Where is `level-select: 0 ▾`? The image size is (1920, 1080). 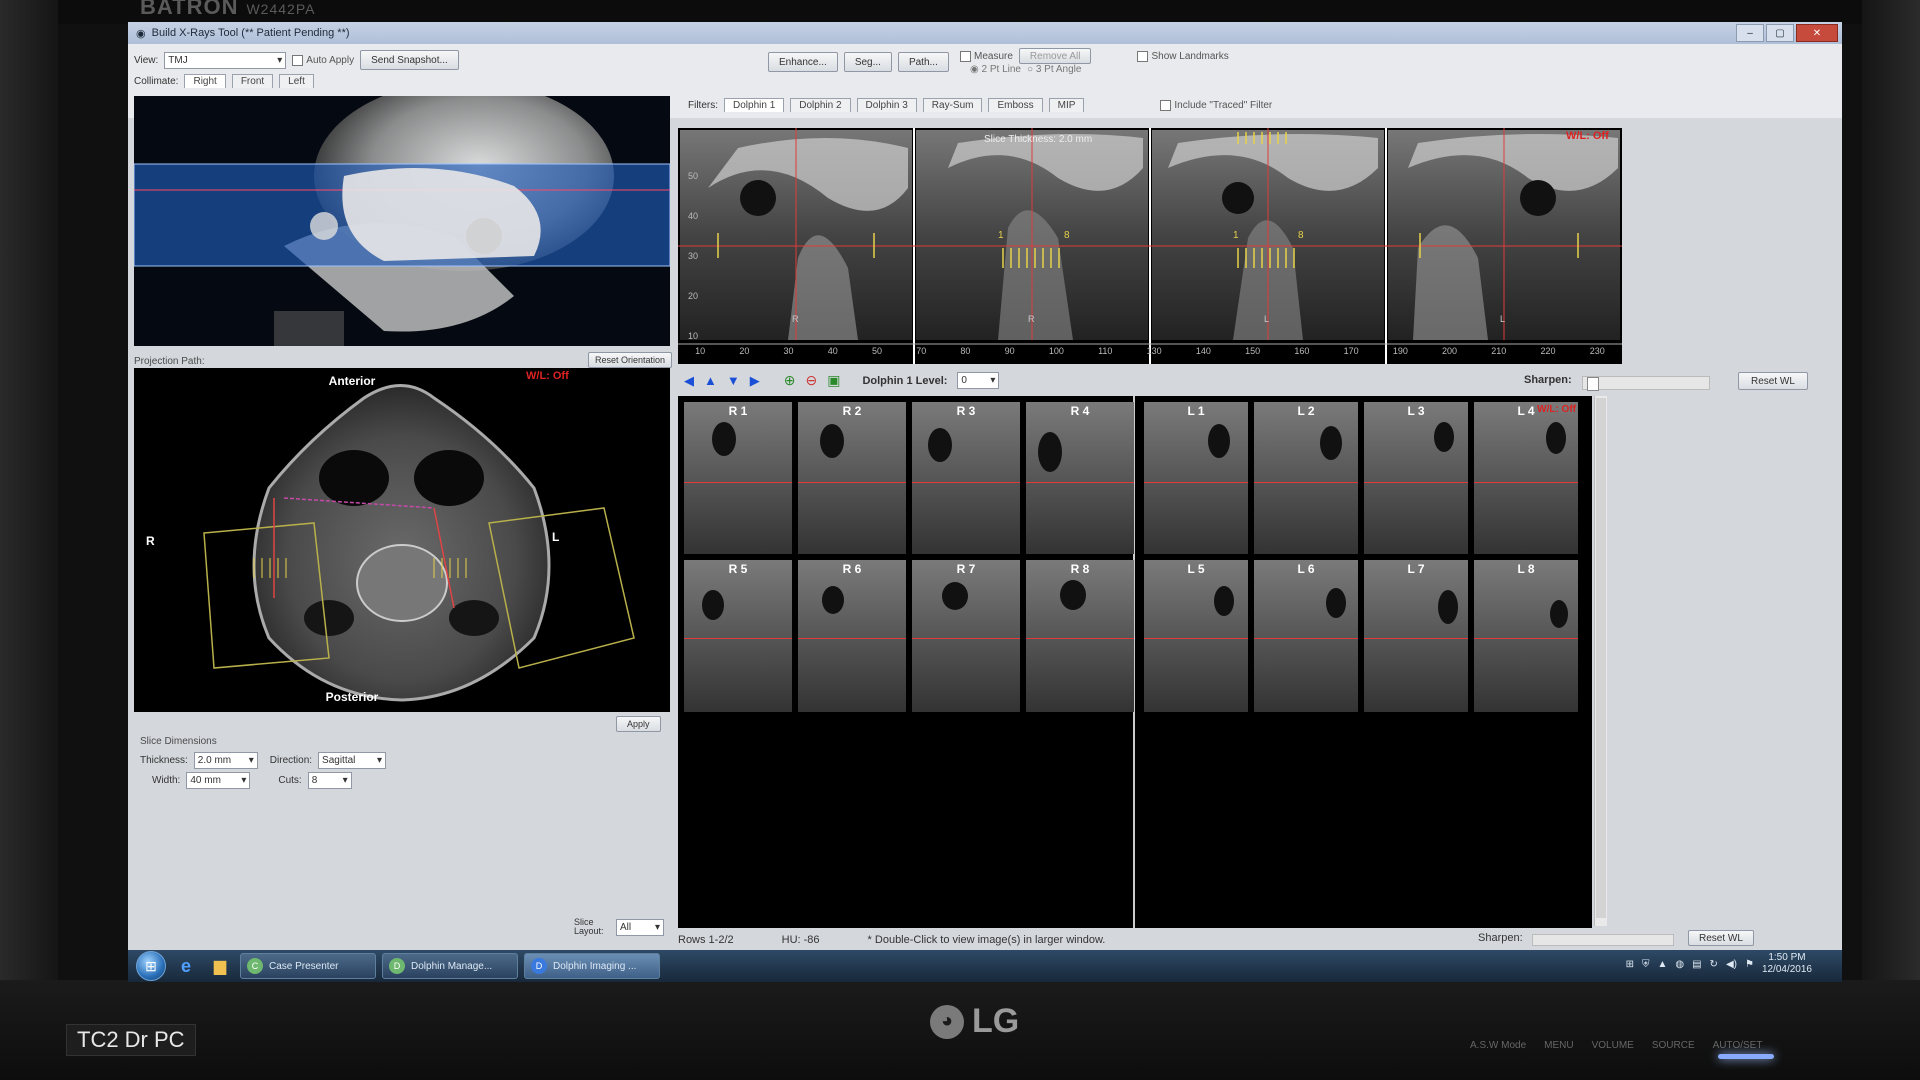
level-select: 0 ▾ is located at coordinates (978, 380).